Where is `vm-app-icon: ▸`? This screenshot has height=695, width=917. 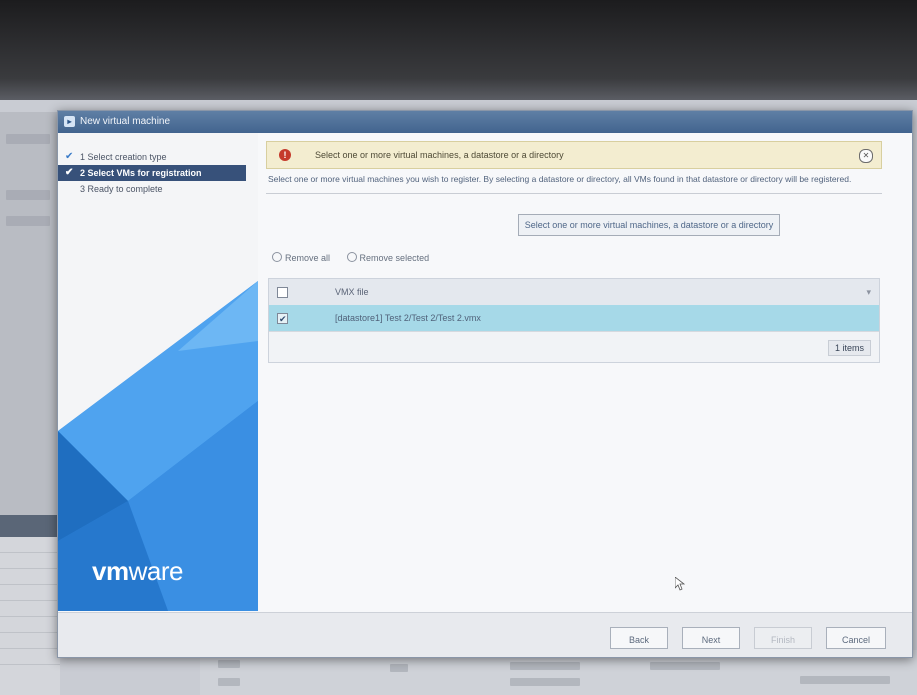 vm-app-icon: ▸ is located at coordinates (69, 121).